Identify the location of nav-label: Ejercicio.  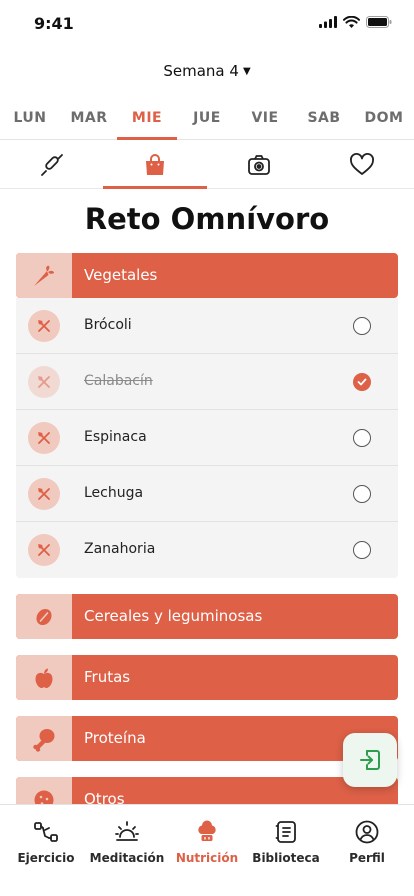
(46, 858).